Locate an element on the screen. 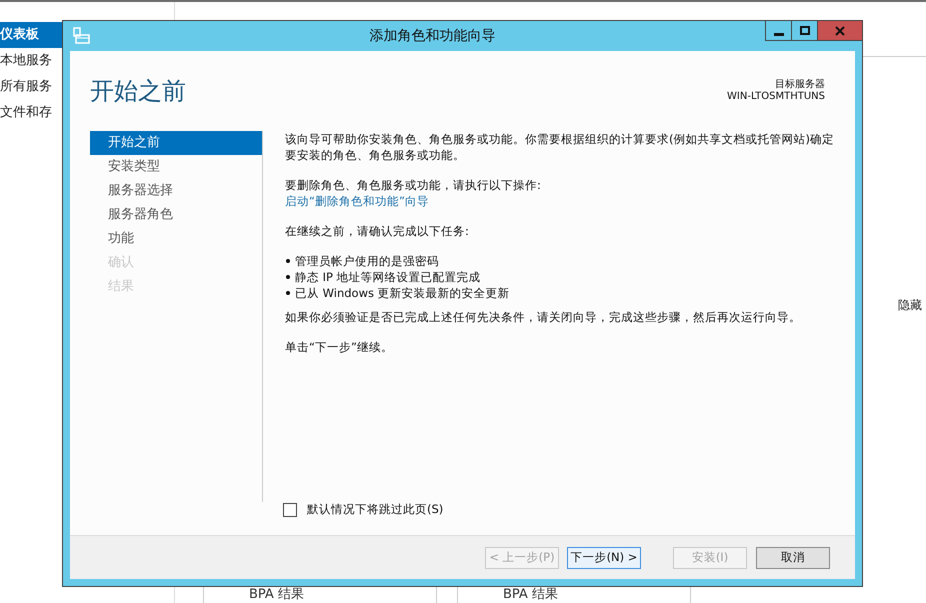  nav-item: 本地服务 is located at coordinates (31, 61).